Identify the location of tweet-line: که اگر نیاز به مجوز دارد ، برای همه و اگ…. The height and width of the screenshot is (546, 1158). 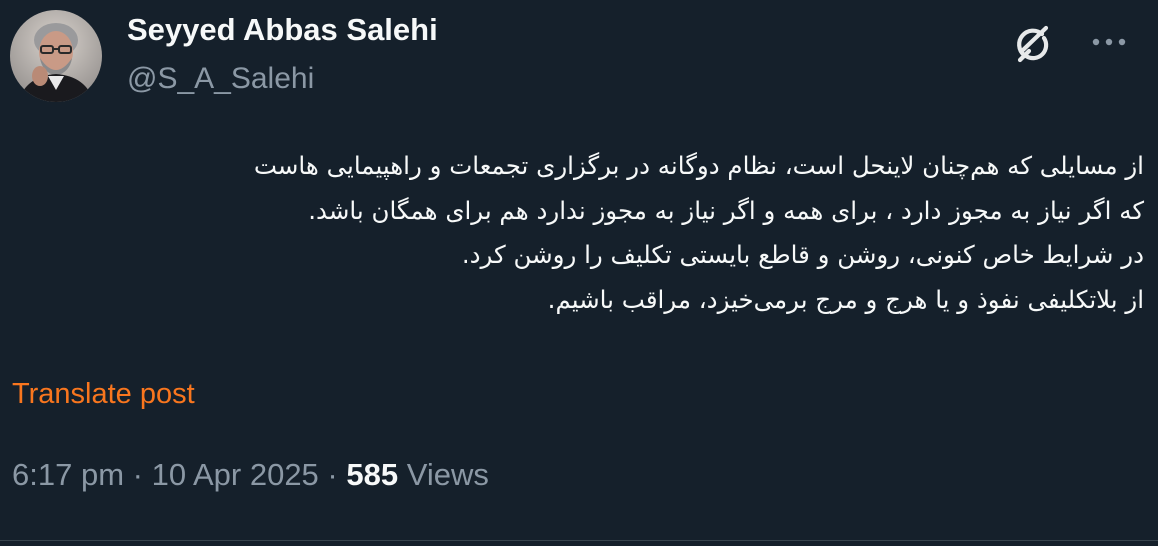
(726, 210).